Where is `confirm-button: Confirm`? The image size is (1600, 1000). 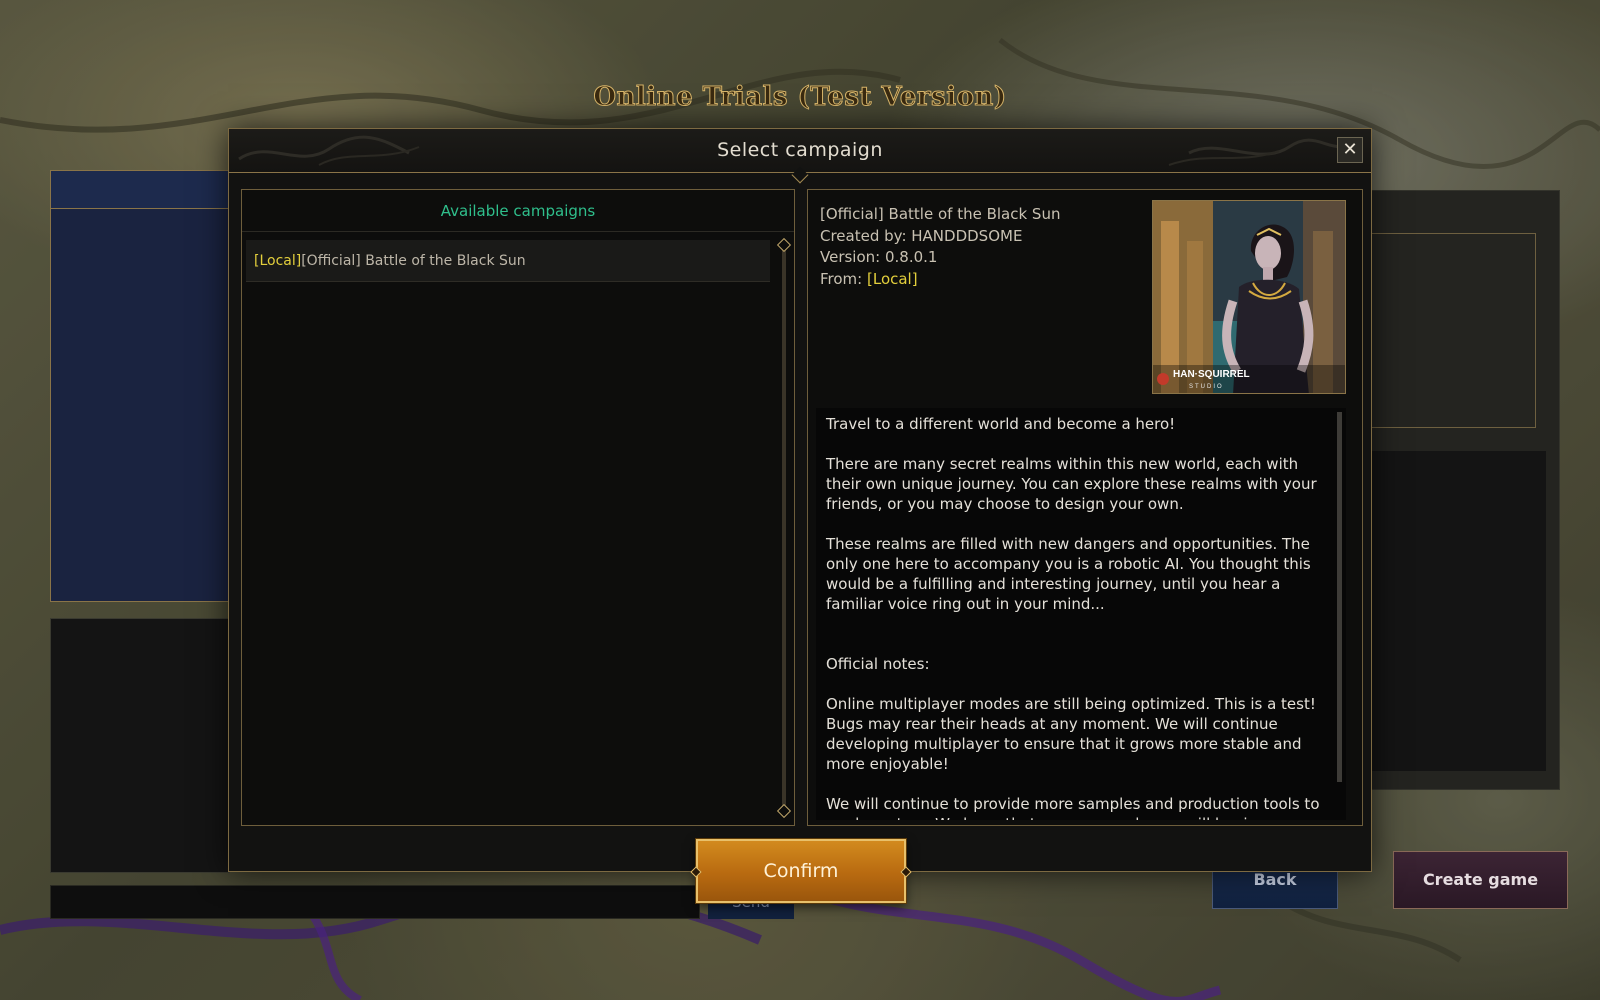 confirm-button: Confirm is located at coordinates (801, 871).